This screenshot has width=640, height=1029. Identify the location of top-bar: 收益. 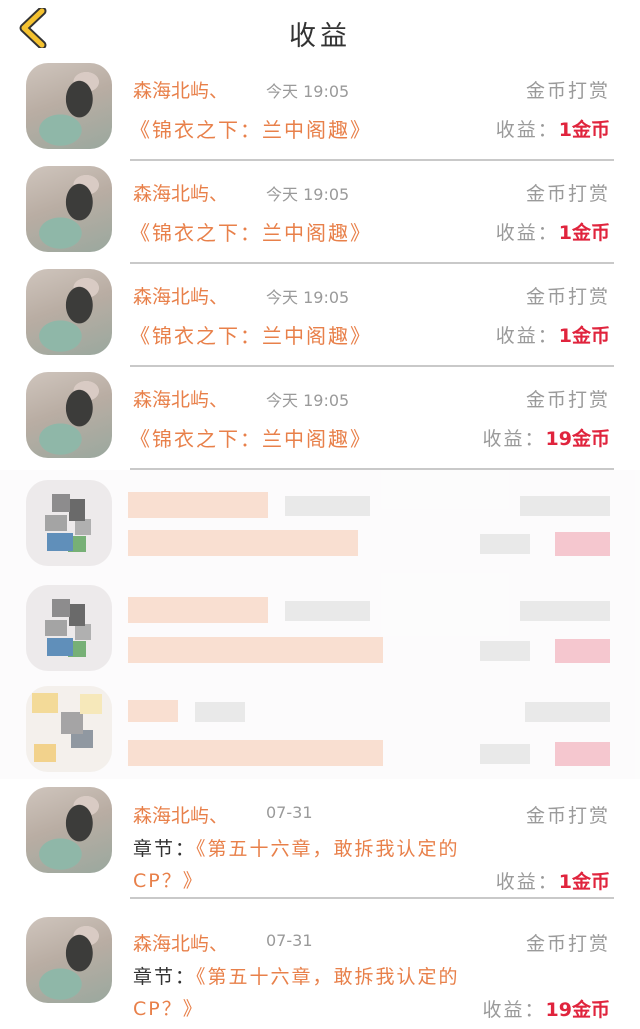
(320, 29).